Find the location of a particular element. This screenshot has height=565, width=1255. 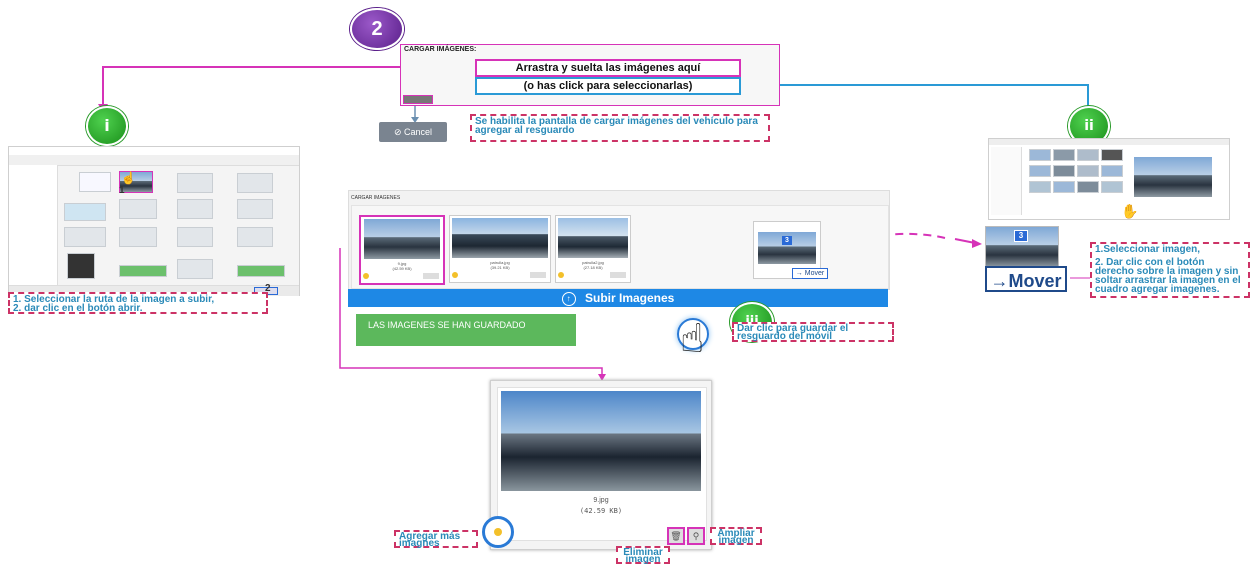

add-more-button is located at coordinates (498, 532).